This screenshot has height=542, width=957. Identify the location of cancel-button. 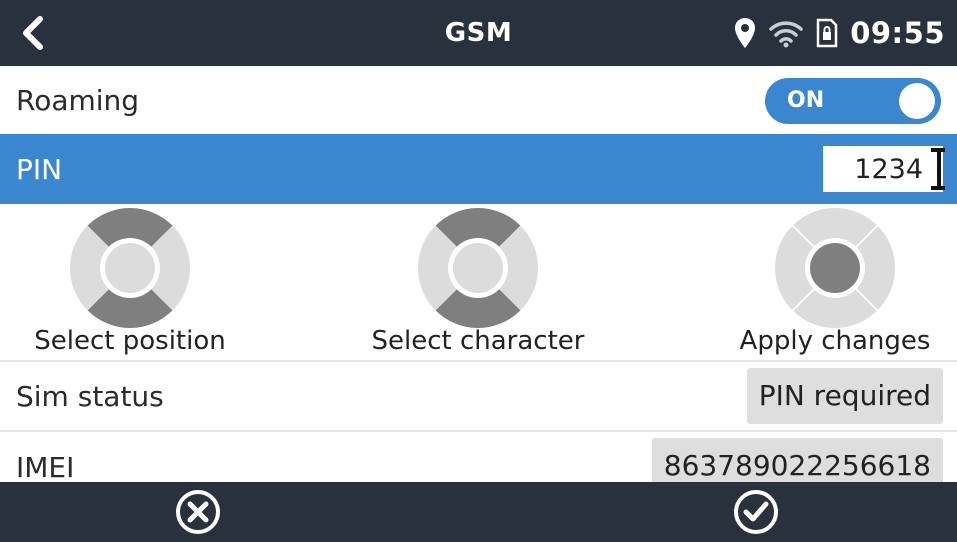
(198, 512).